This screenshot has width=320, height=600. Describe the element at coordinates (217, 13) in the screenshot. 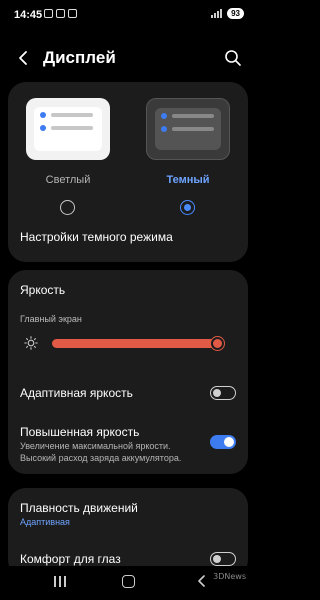

I see `signal-icon` at that location.